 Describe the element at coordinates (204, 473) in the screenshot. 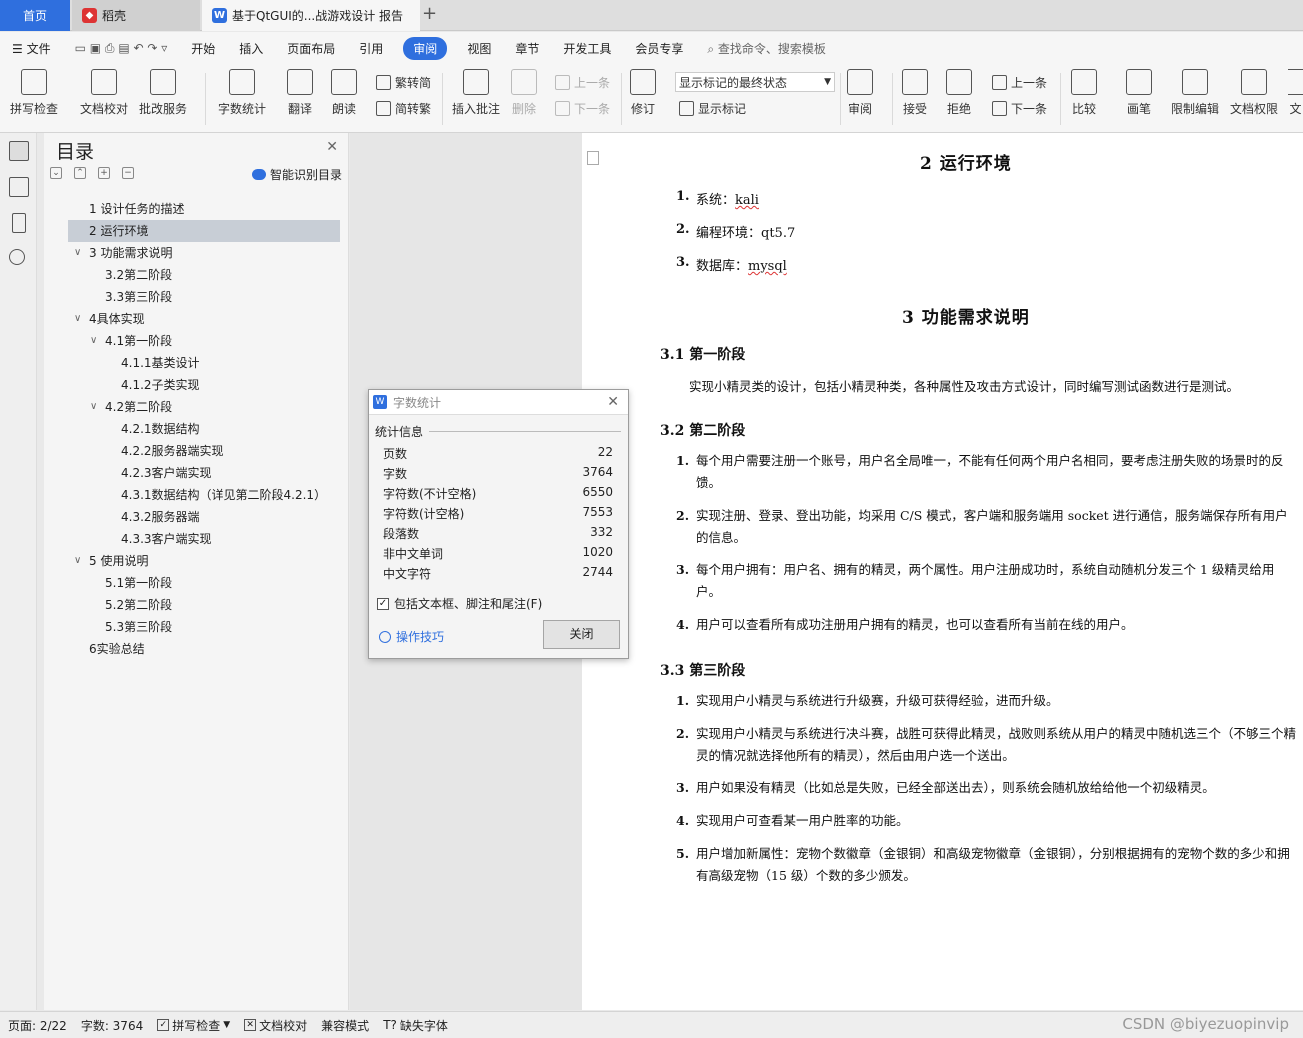

I see `toc-item: 4.2.3客户端实现` at that location.